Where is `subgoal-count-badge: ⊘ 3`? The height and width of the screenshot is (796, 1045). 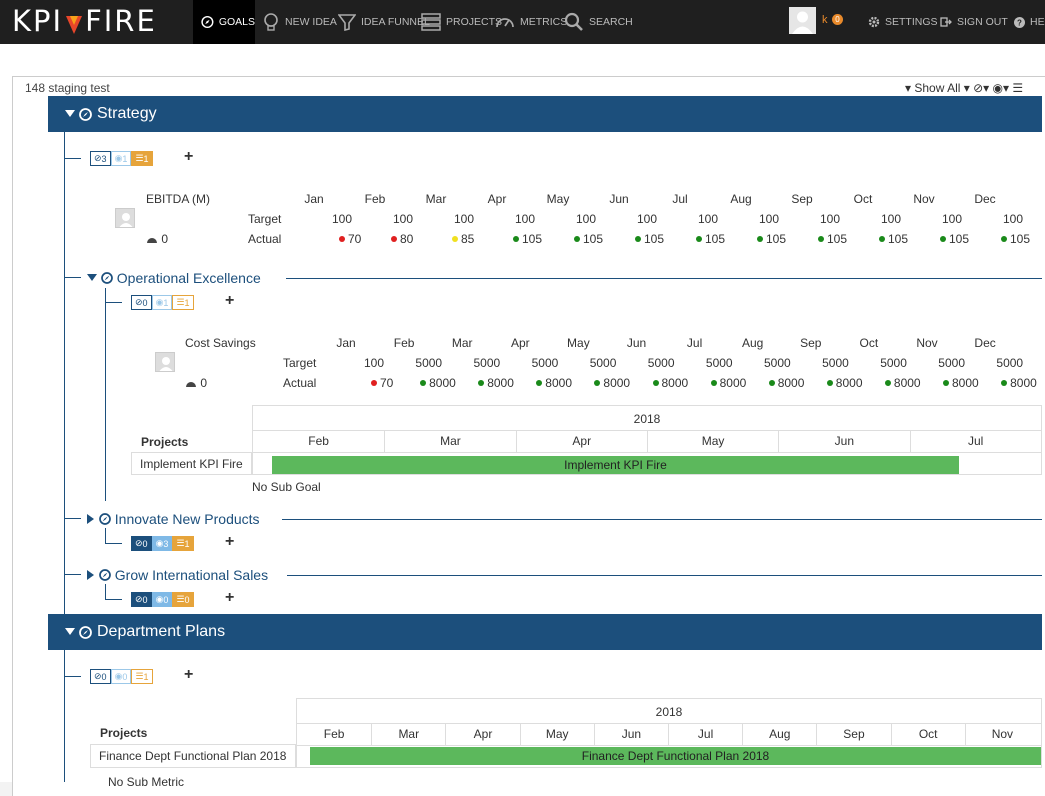 subgoal-count-badge: ⊘ 3 is located at coordinates (100, 158).